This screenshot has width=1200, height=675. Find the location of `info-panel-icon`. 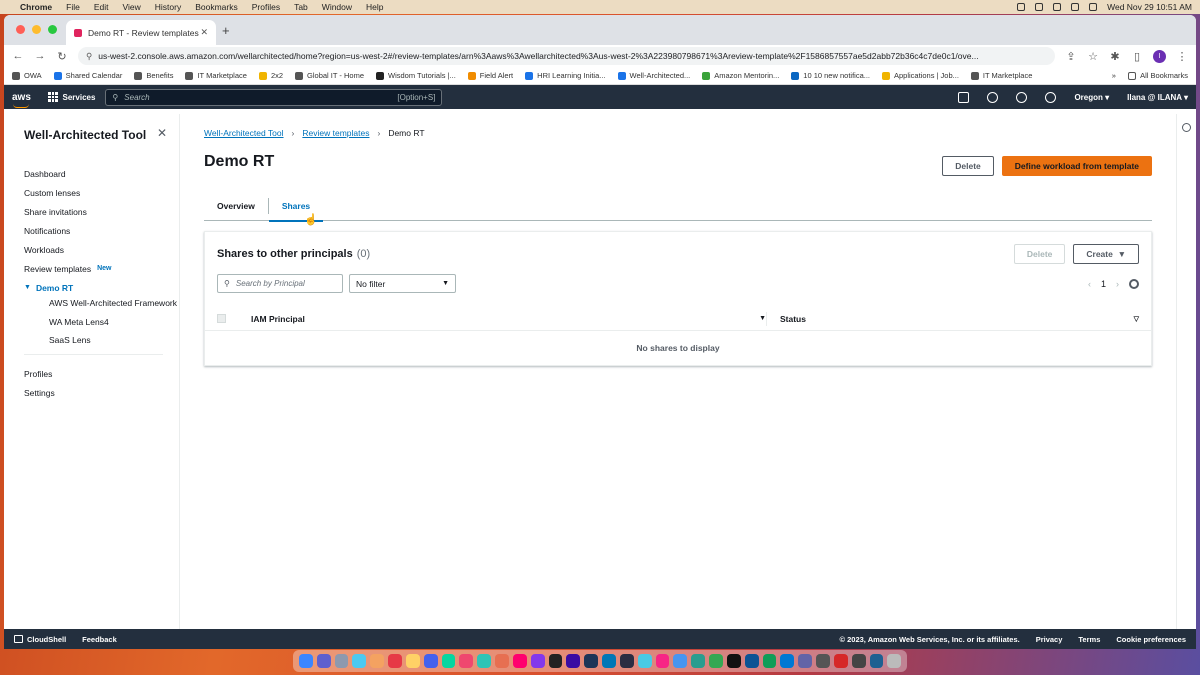

info-panel-icon is located at coordinates (1186, 127).